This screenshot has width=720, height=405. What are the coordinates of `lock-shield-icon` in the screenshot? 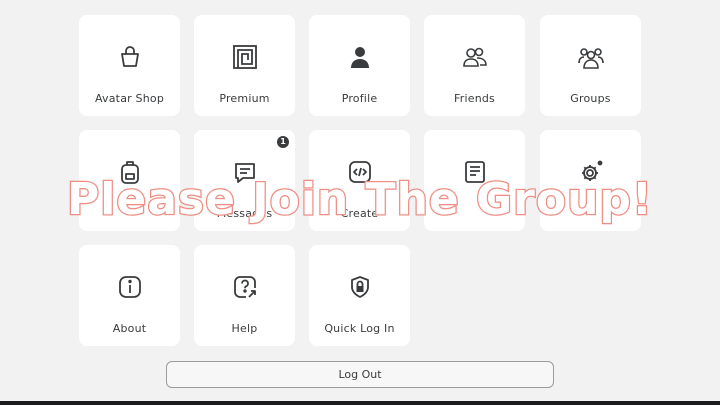 It's located at (360, 287).